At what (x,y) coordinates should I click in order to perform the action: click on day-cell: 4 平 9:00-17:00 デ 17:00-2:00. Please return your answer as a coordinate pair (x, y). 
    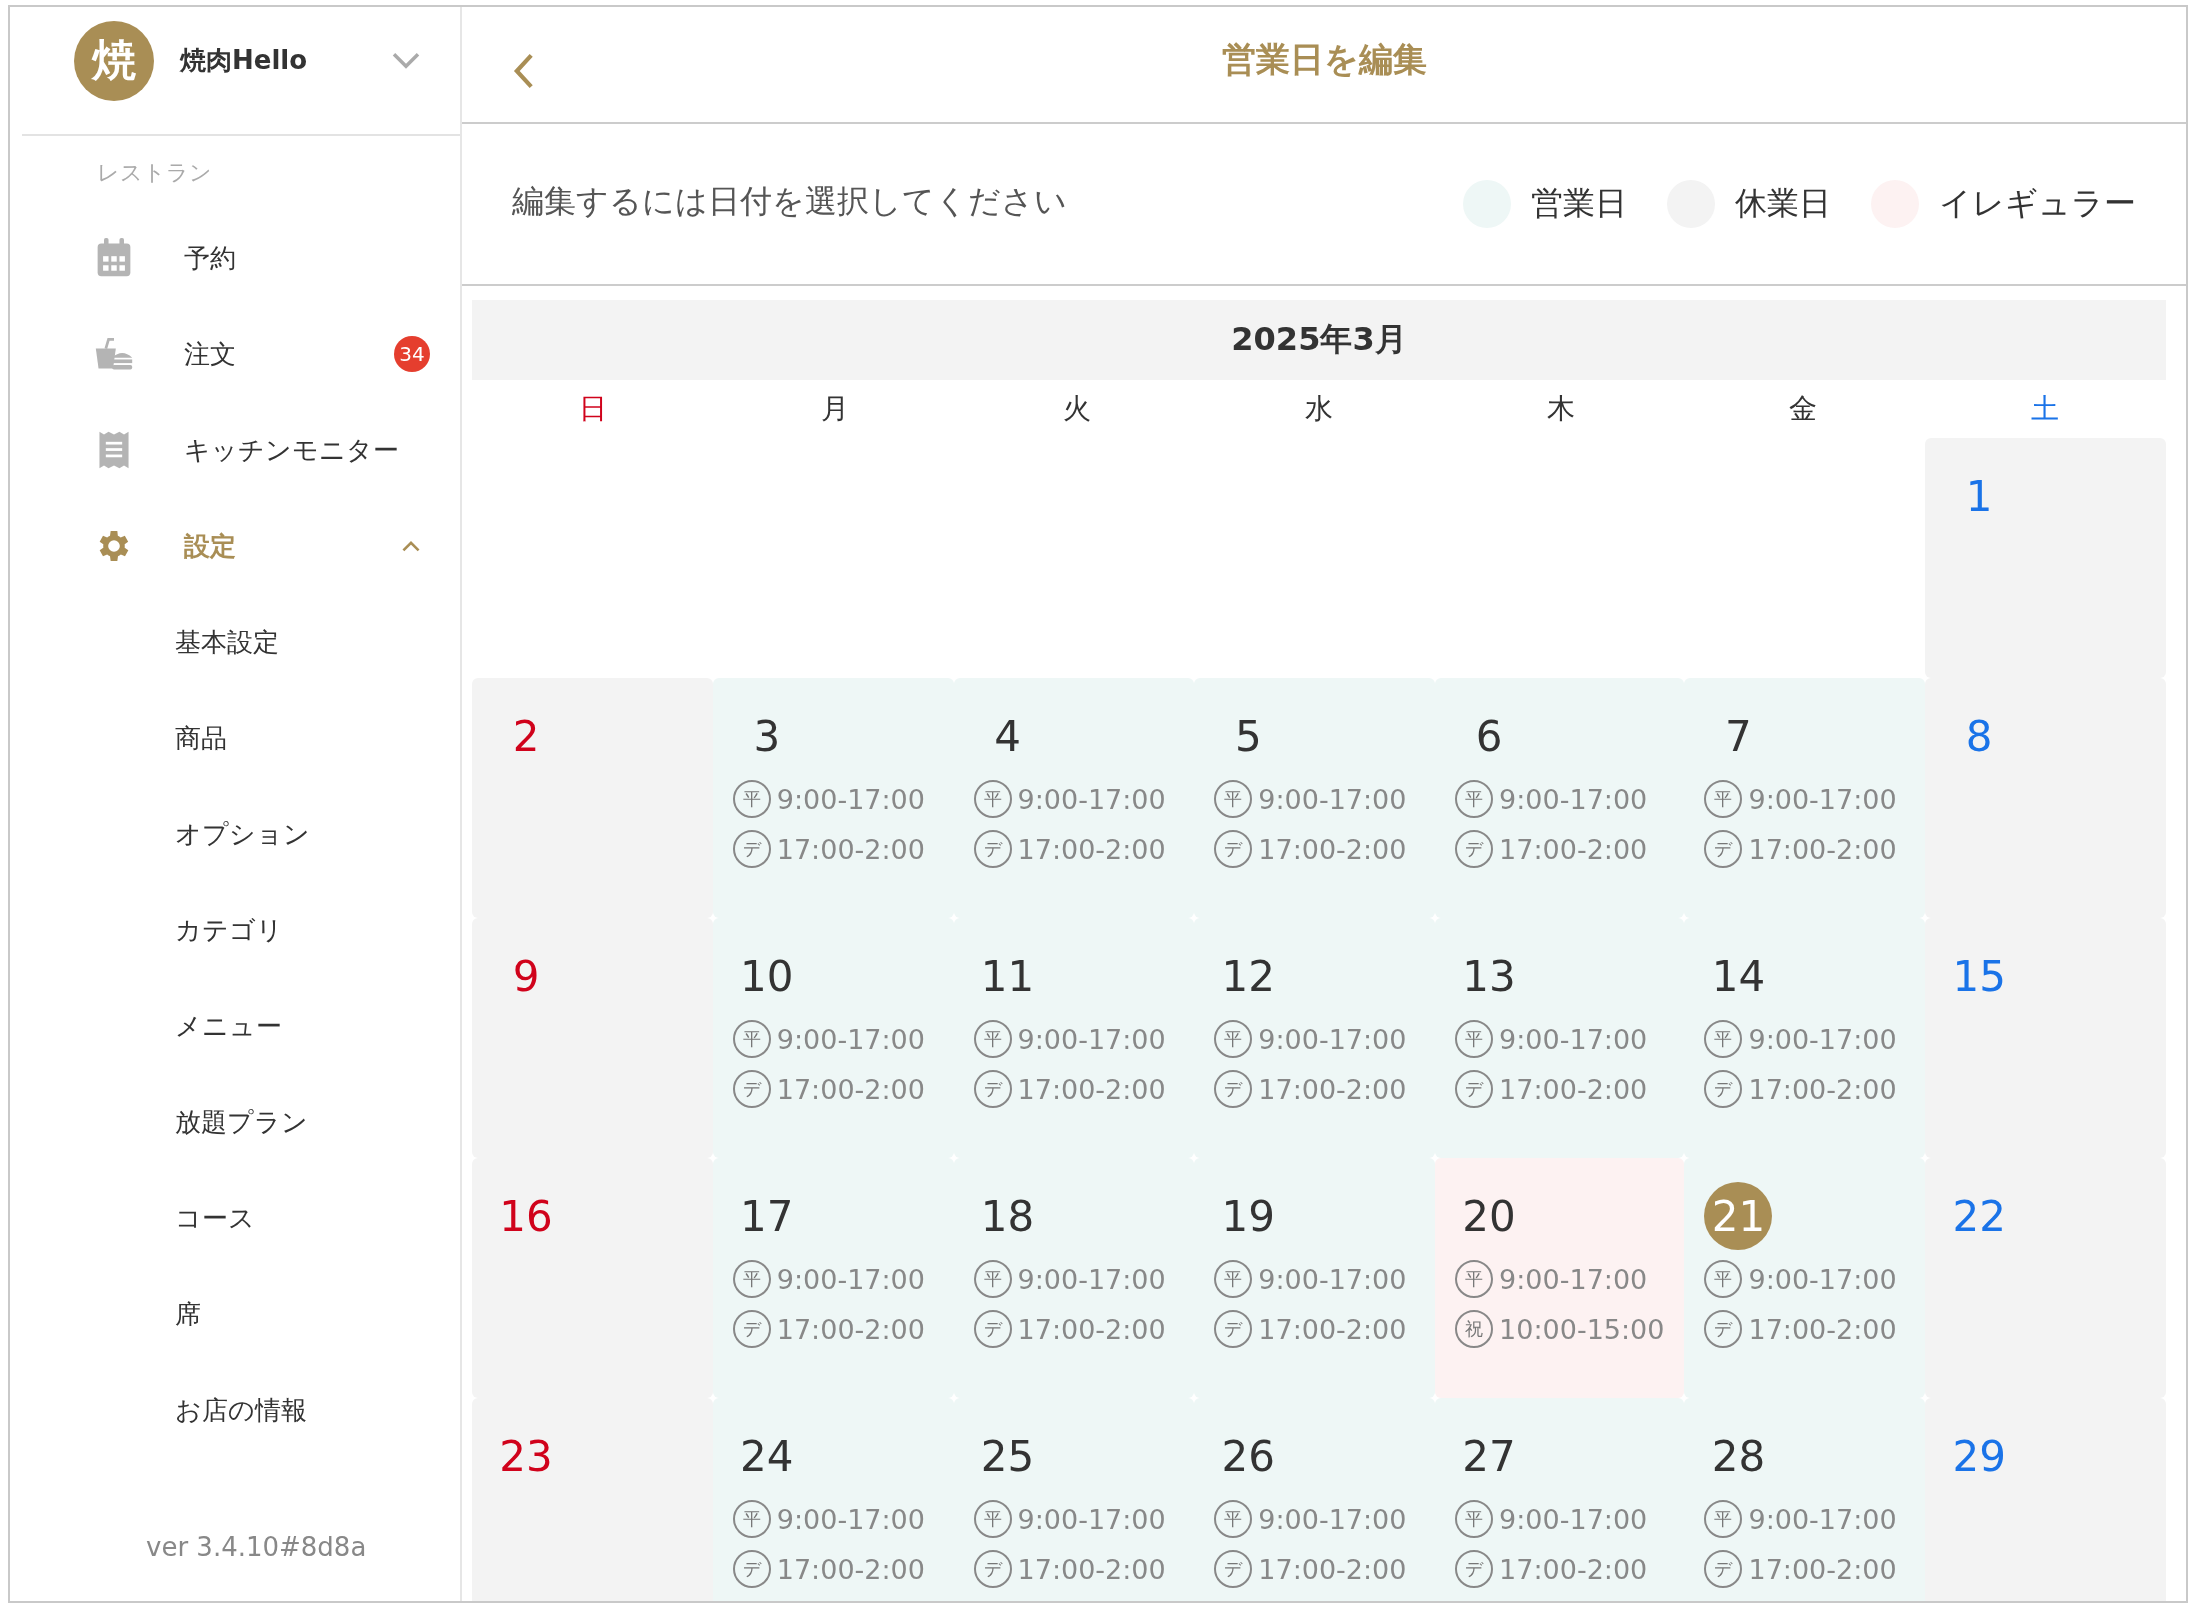
    Looking at the image, I should click on (1074, 798).